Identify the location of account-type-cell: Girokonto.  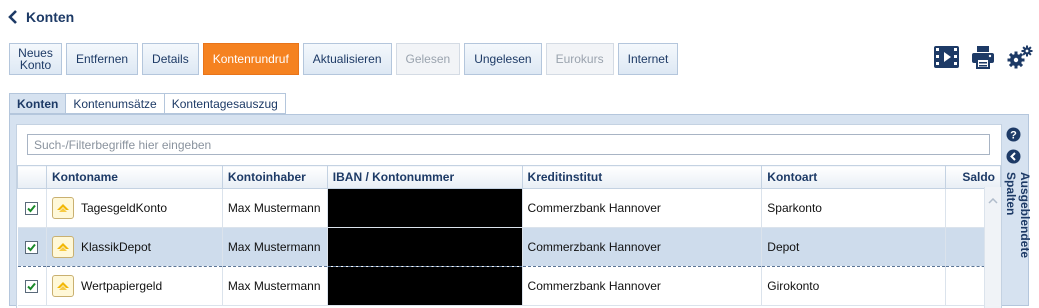
(853, 286).